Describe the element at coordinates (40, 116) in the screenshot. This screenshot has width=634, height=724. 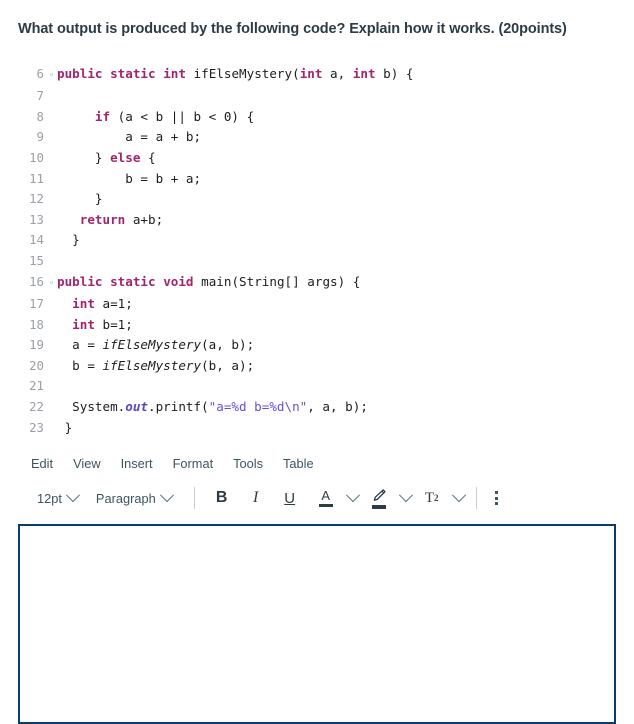
I see `line-number: 8` at that location.